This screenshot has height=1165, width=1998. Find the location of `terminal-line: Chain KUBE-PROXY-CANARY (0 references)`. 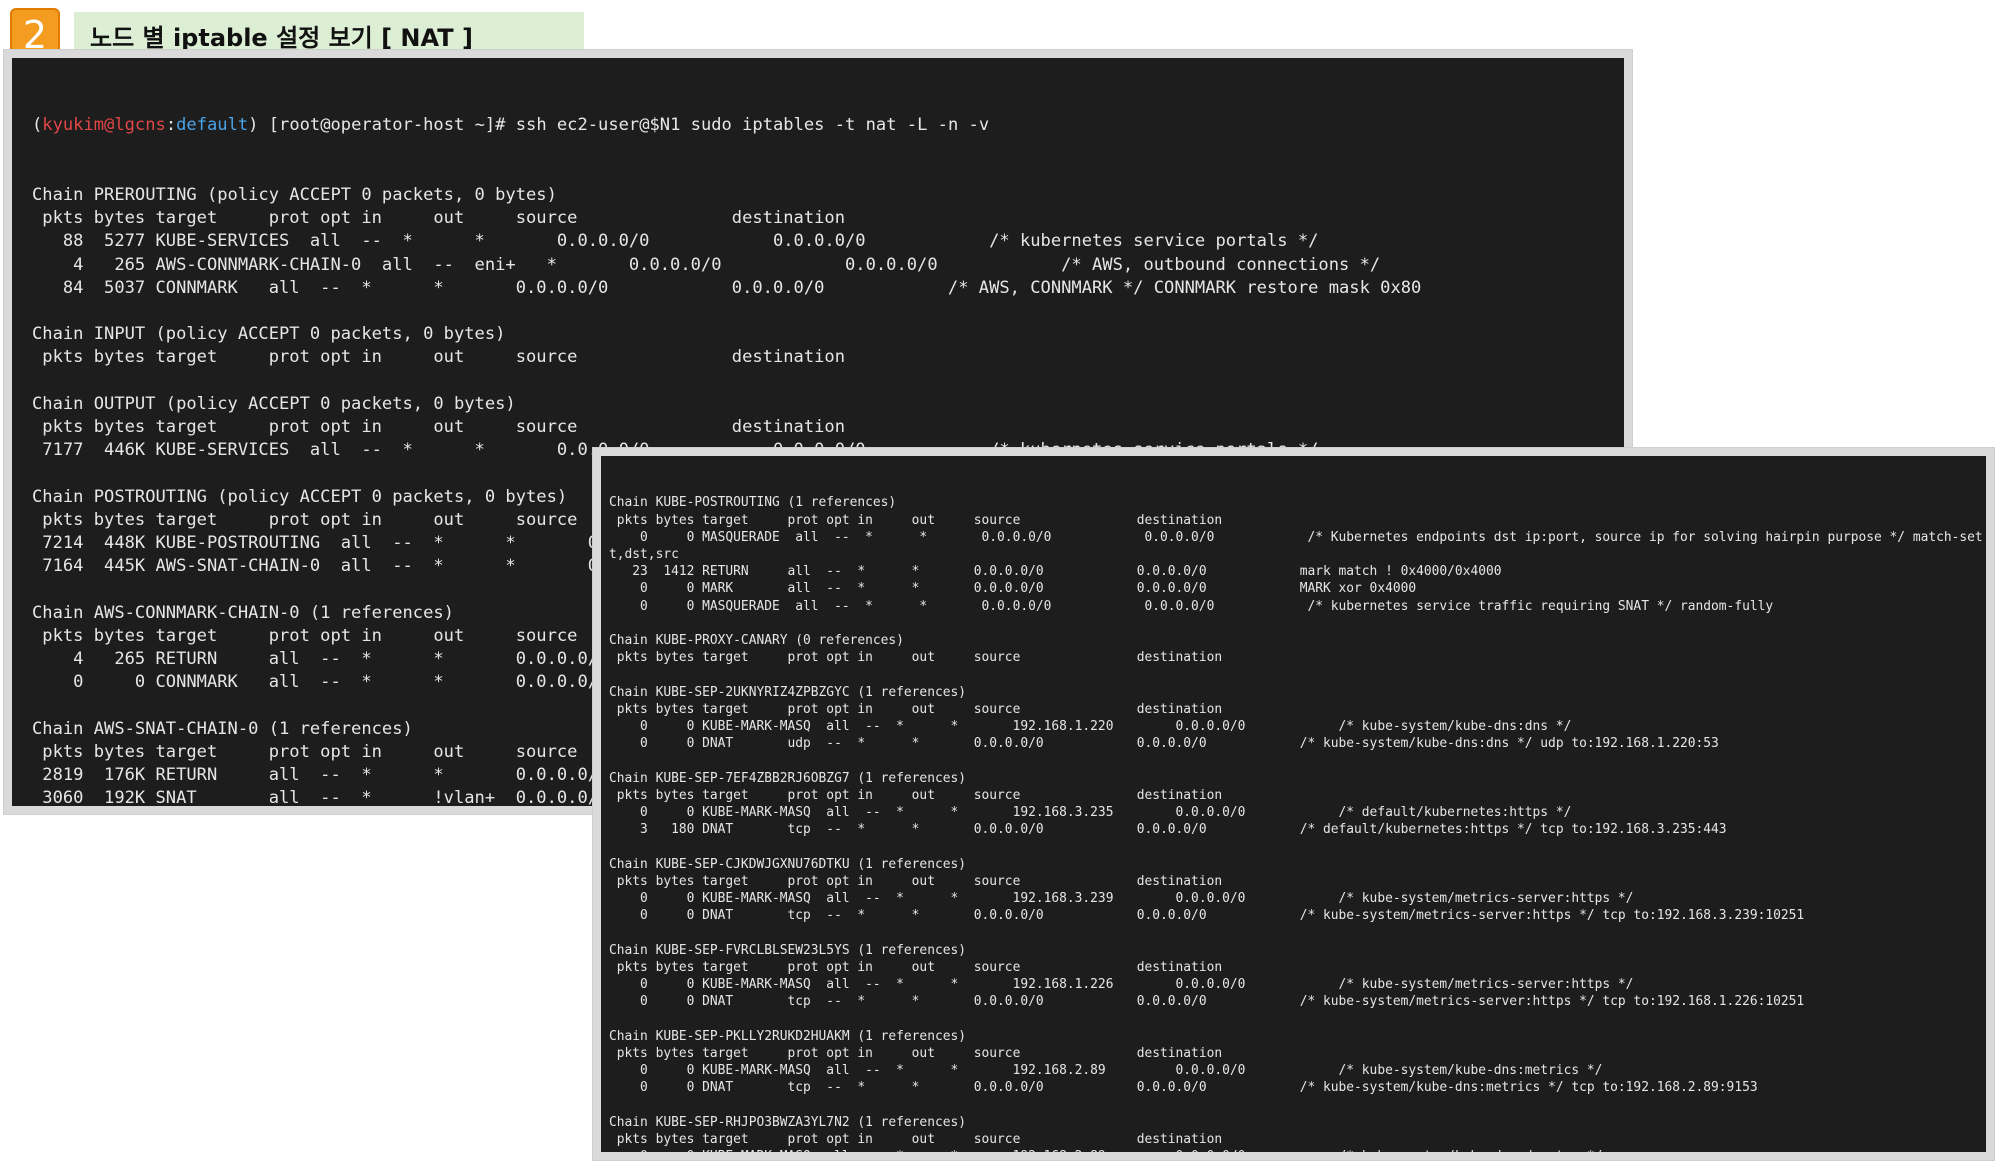

terminal-line: Chain KUBE-PROXY-CANARY (0 references) is located at coordinates (756, 641).